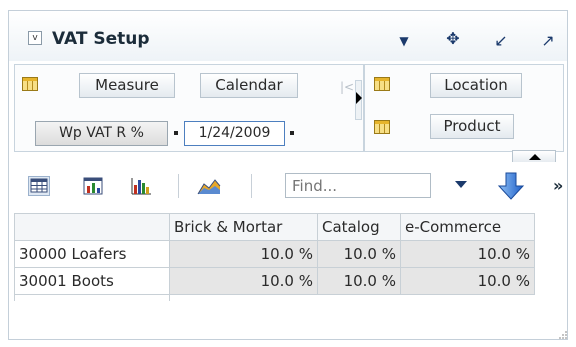  What do you see at coordinates (101, 133) in the screenshot?
I see `measure-selector: Wp VAT R %` at bounding box center [101, 133].